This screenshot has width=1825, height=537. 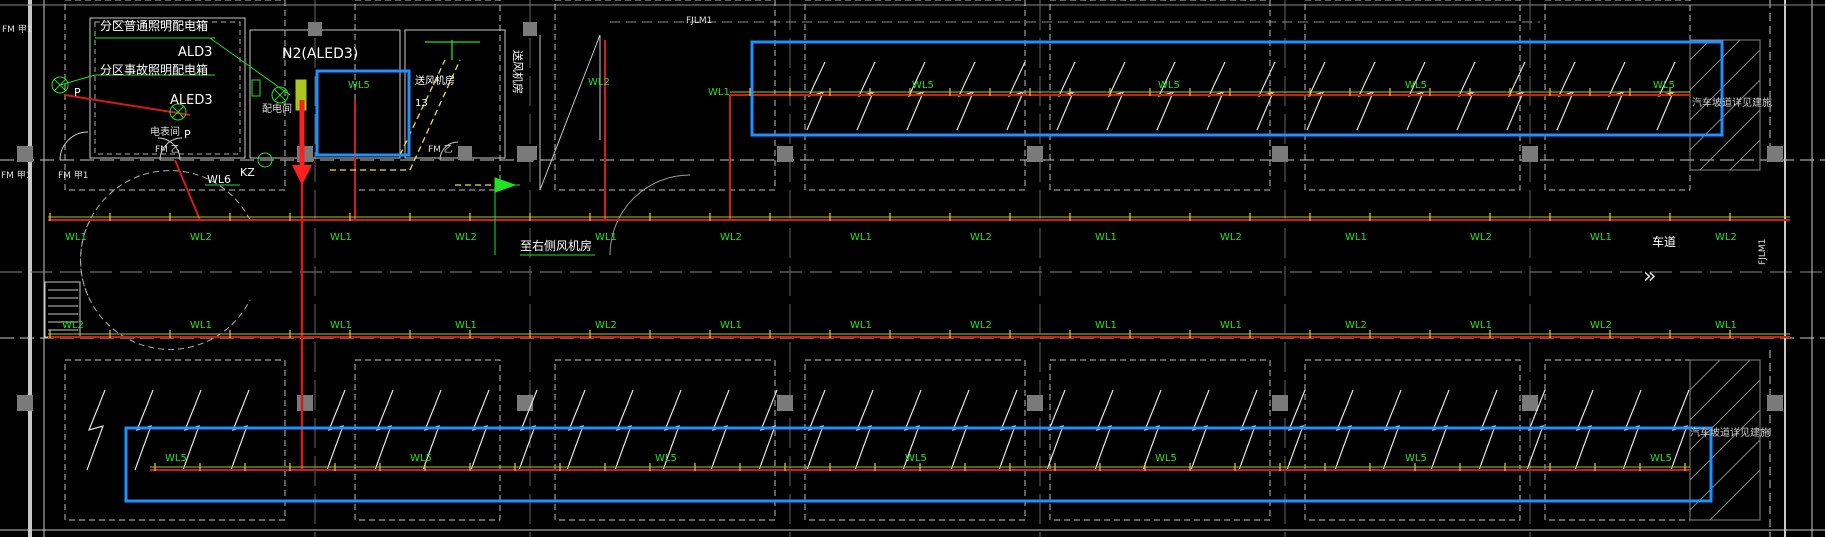 What do you see at coordinates (17, 29) in the screenshot?
I see `label-fm-1: FM 甲1` at bounding box center [17, 29].